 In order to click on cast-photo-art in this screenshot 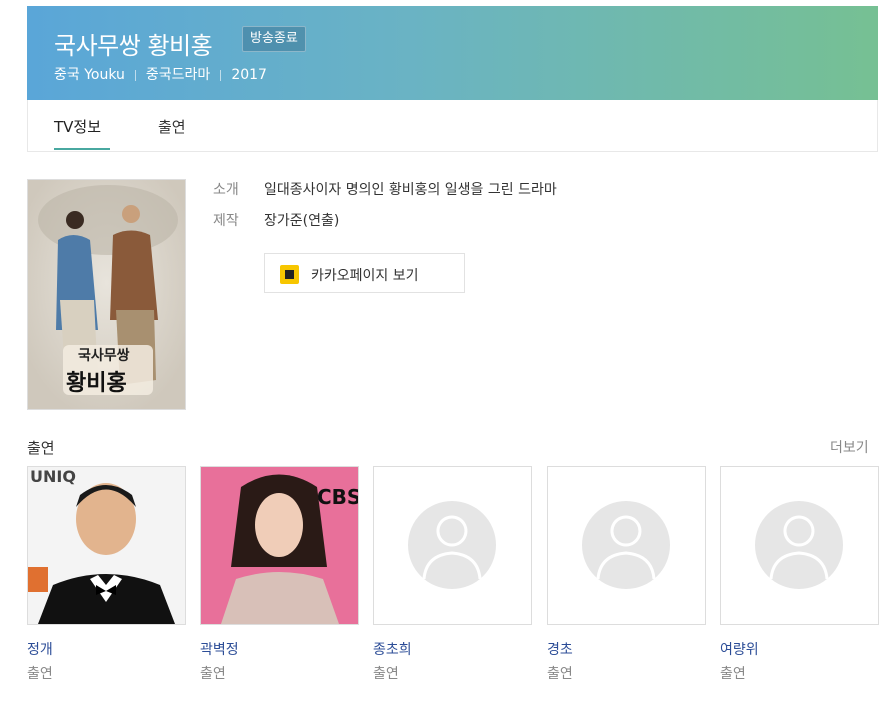, I will do `click(106, 545)`.